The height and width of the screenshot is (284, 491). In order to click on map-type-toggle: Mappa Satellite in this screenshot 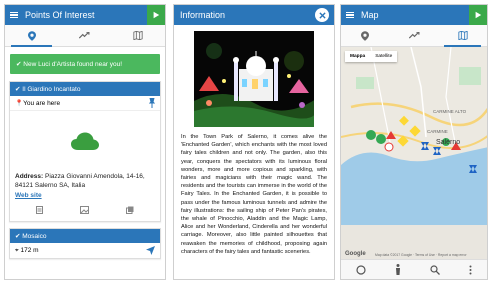, I will do `click(371, 56)`.